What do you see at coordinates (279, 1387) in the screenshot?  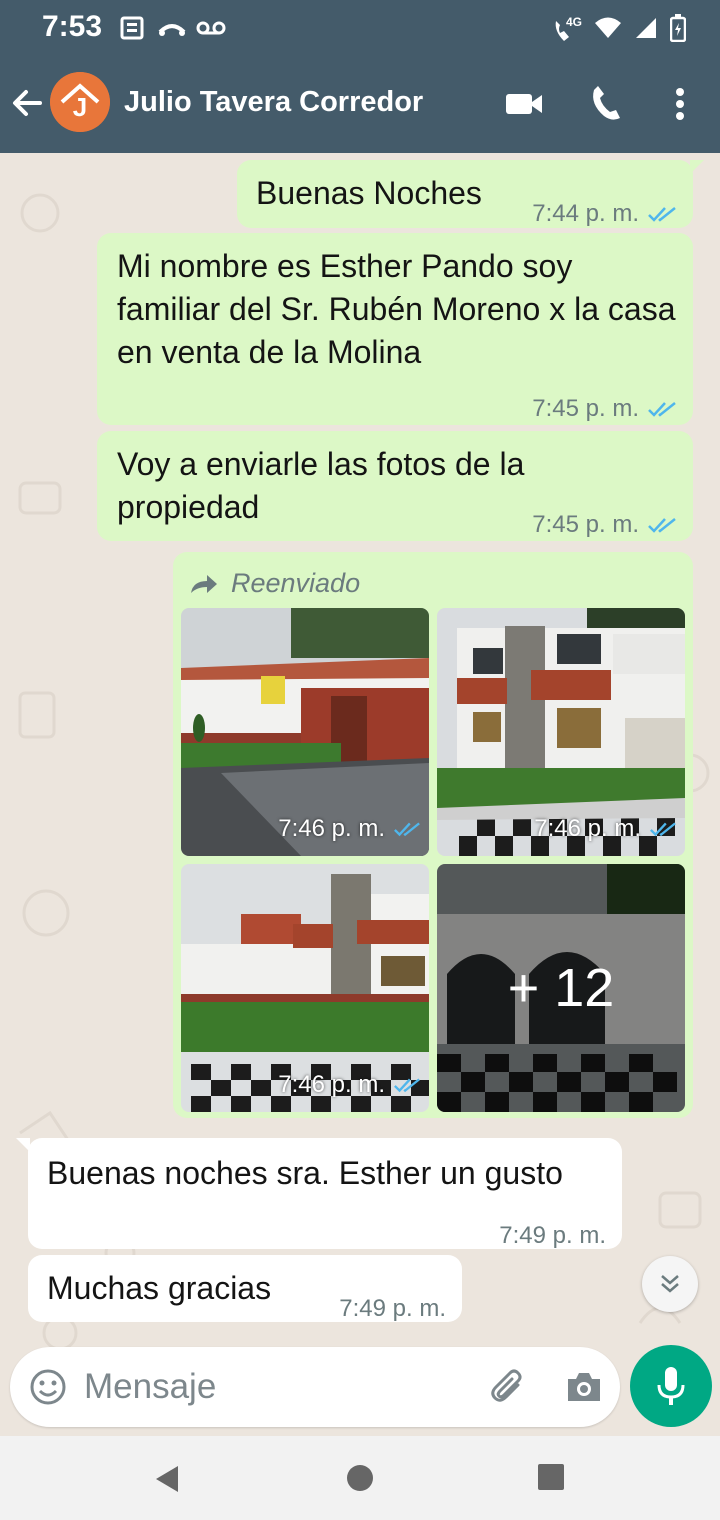 I see `message-input` at bounding box center [279, 1387].